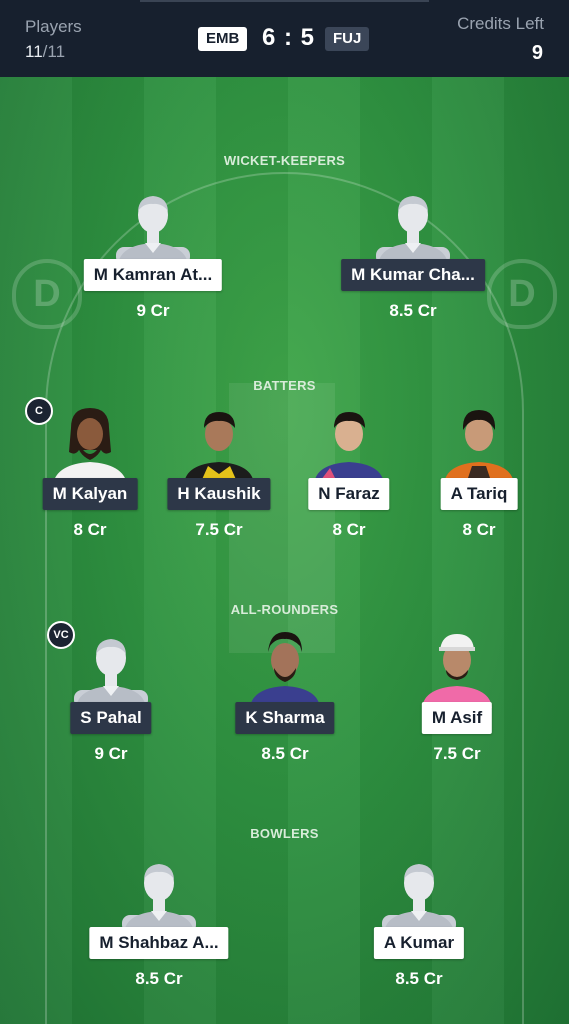 This screenshot has width=569, height=1024. What do you see at coordinates (284, 833) in the screenshot?
I see `section-title-bowlers: BOWLERS` at bounding box center [284, 833].